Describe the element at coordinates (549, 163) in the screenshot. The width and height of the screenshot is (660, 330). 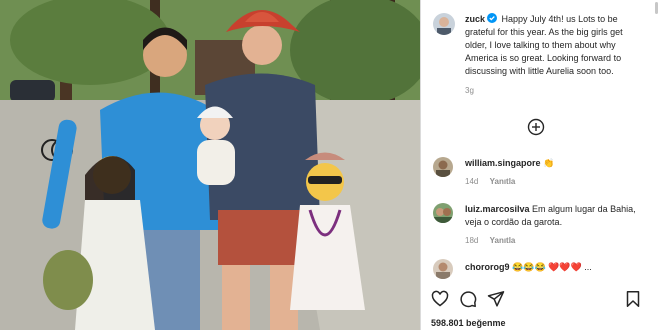
I see `comment-text: 👏` at that location.